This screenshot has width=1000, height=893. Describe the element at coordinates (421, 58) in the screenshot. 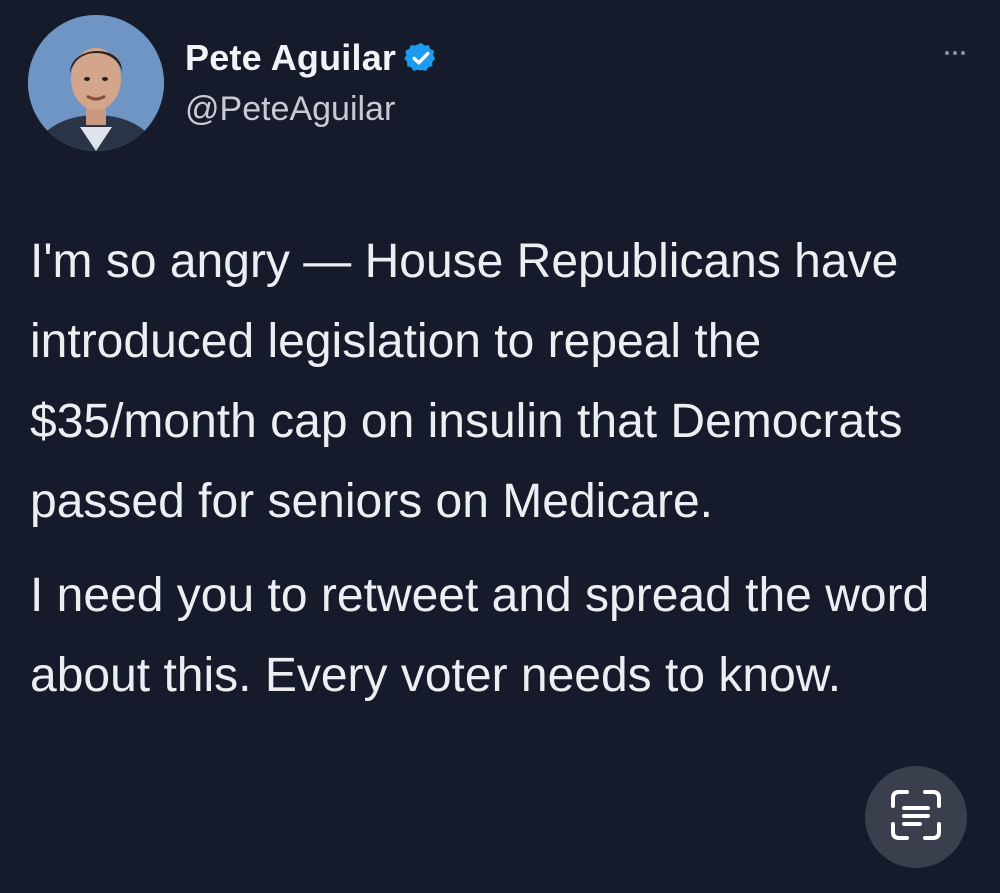

I see `verified-badge-icon` at that location.